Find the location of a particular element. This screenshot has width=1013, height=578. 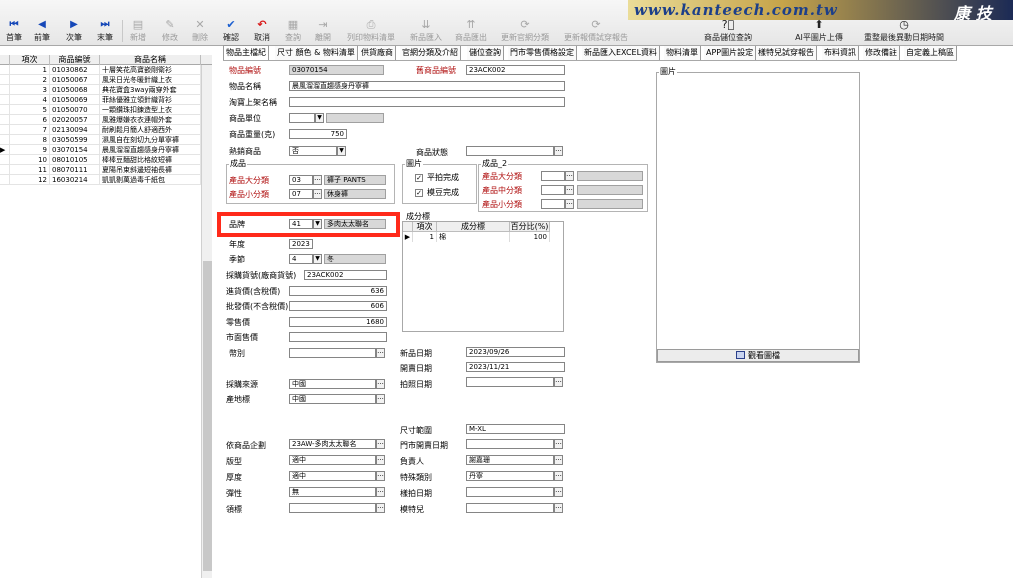

last-record-button: ⏭ 末筆 is located at coordinates (105, 31).